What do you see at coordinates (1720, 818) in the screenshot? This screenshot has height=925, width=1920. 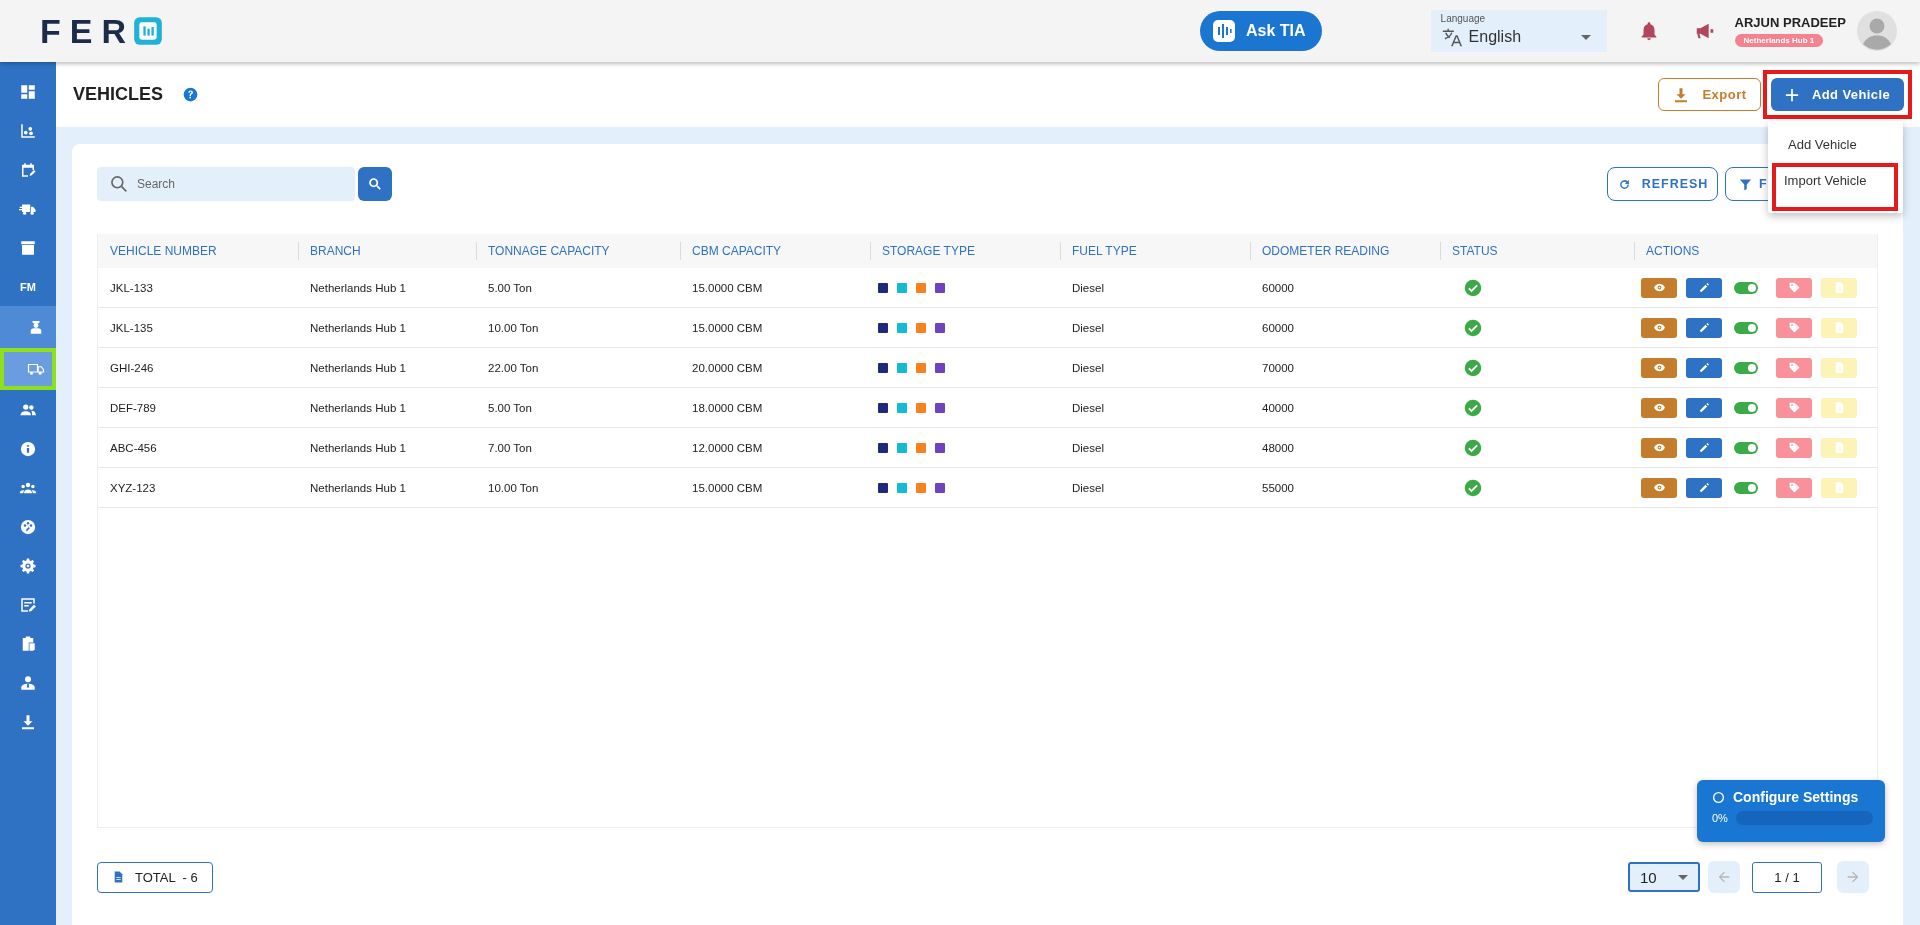 I see `progress-reading: 0%` at bounding box center [1720, 818].